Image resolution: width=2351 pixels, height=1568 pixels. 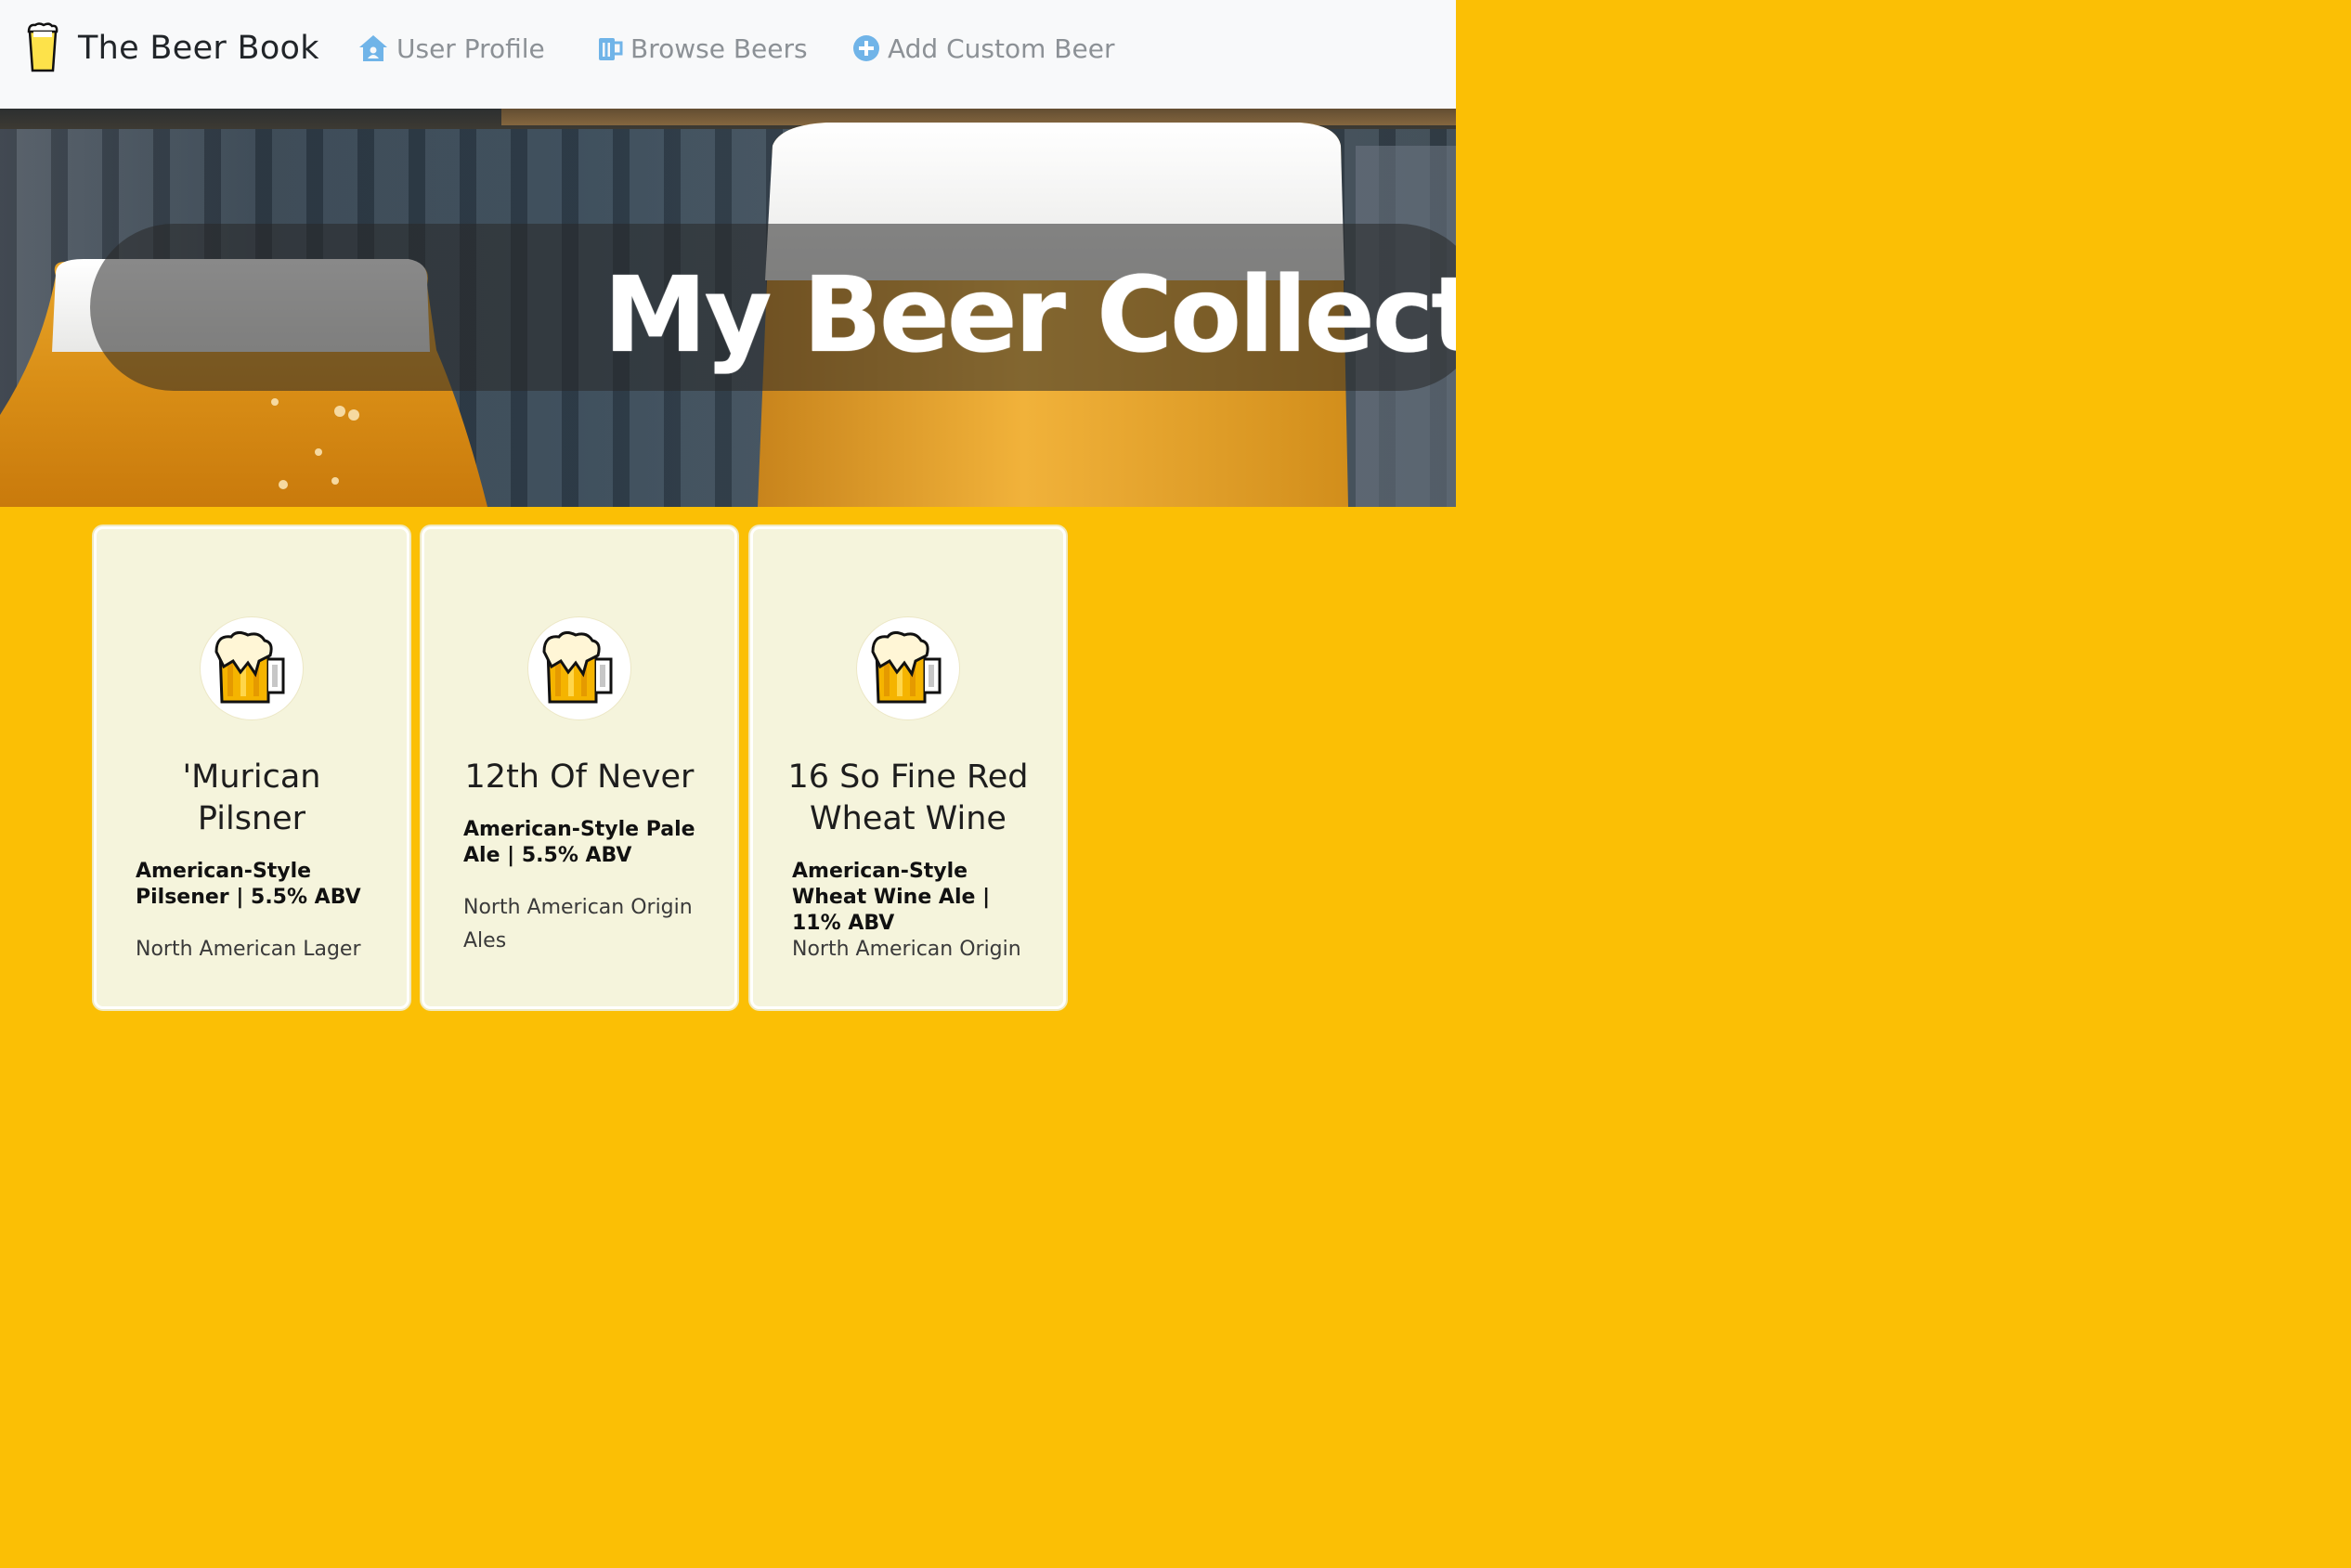 What do you see at coordinates (42, 47) in the screenshot?
I see `beer-glass-icon` at bounding box center [42, 47].